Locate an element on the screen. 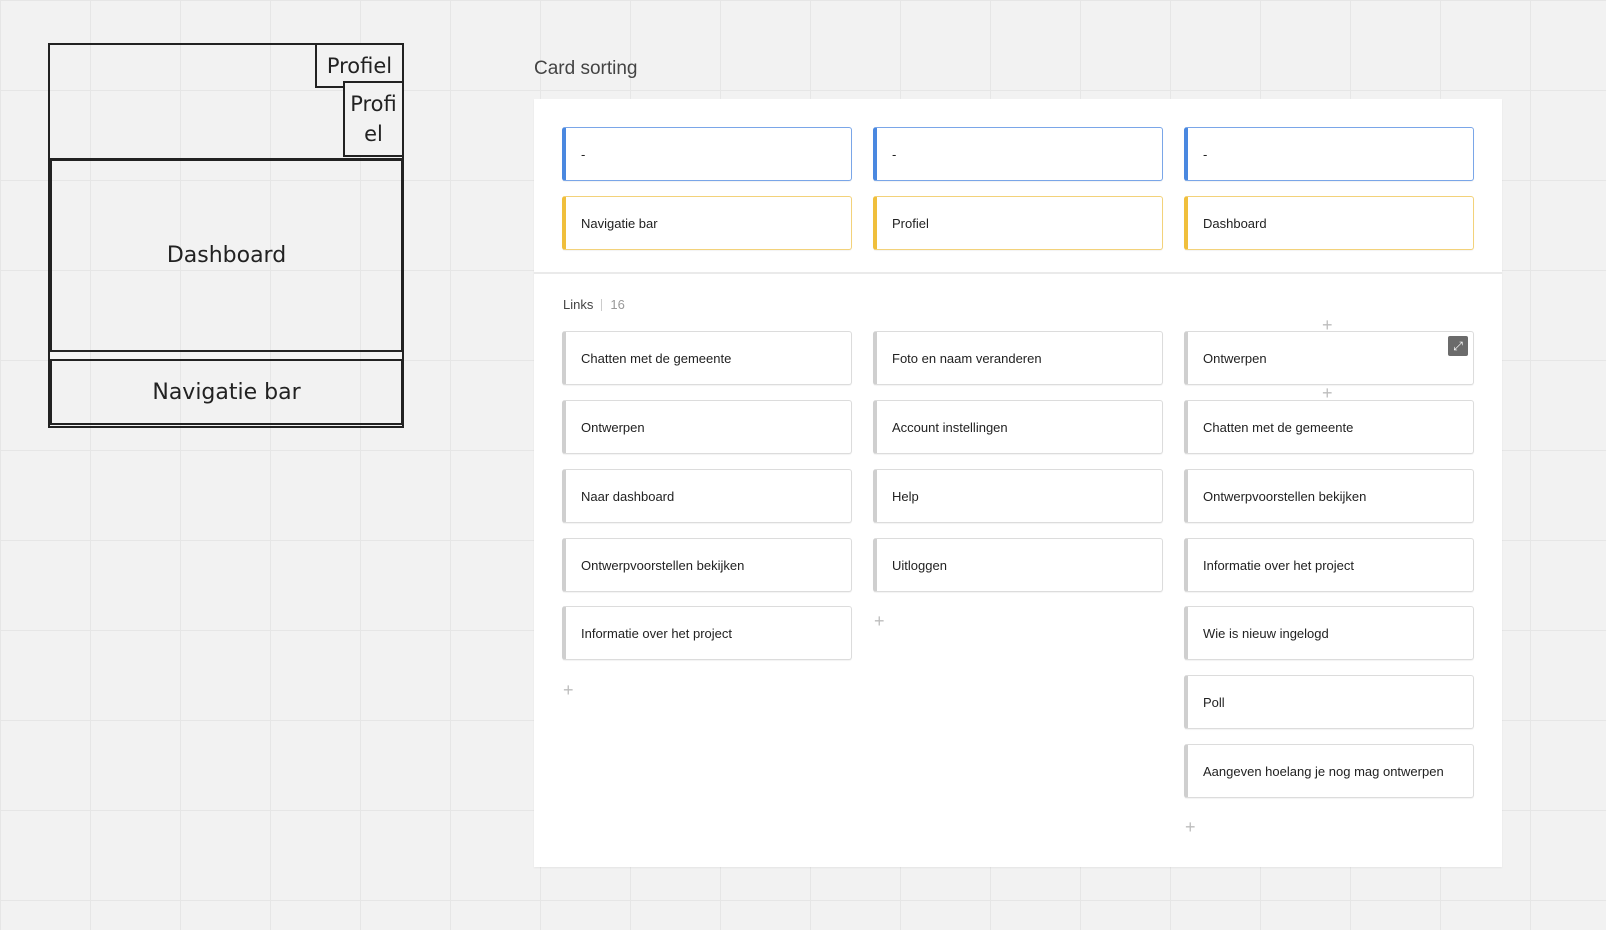  wireframe-profiel-side-label: Profi el is located at coordinates (373, 119).